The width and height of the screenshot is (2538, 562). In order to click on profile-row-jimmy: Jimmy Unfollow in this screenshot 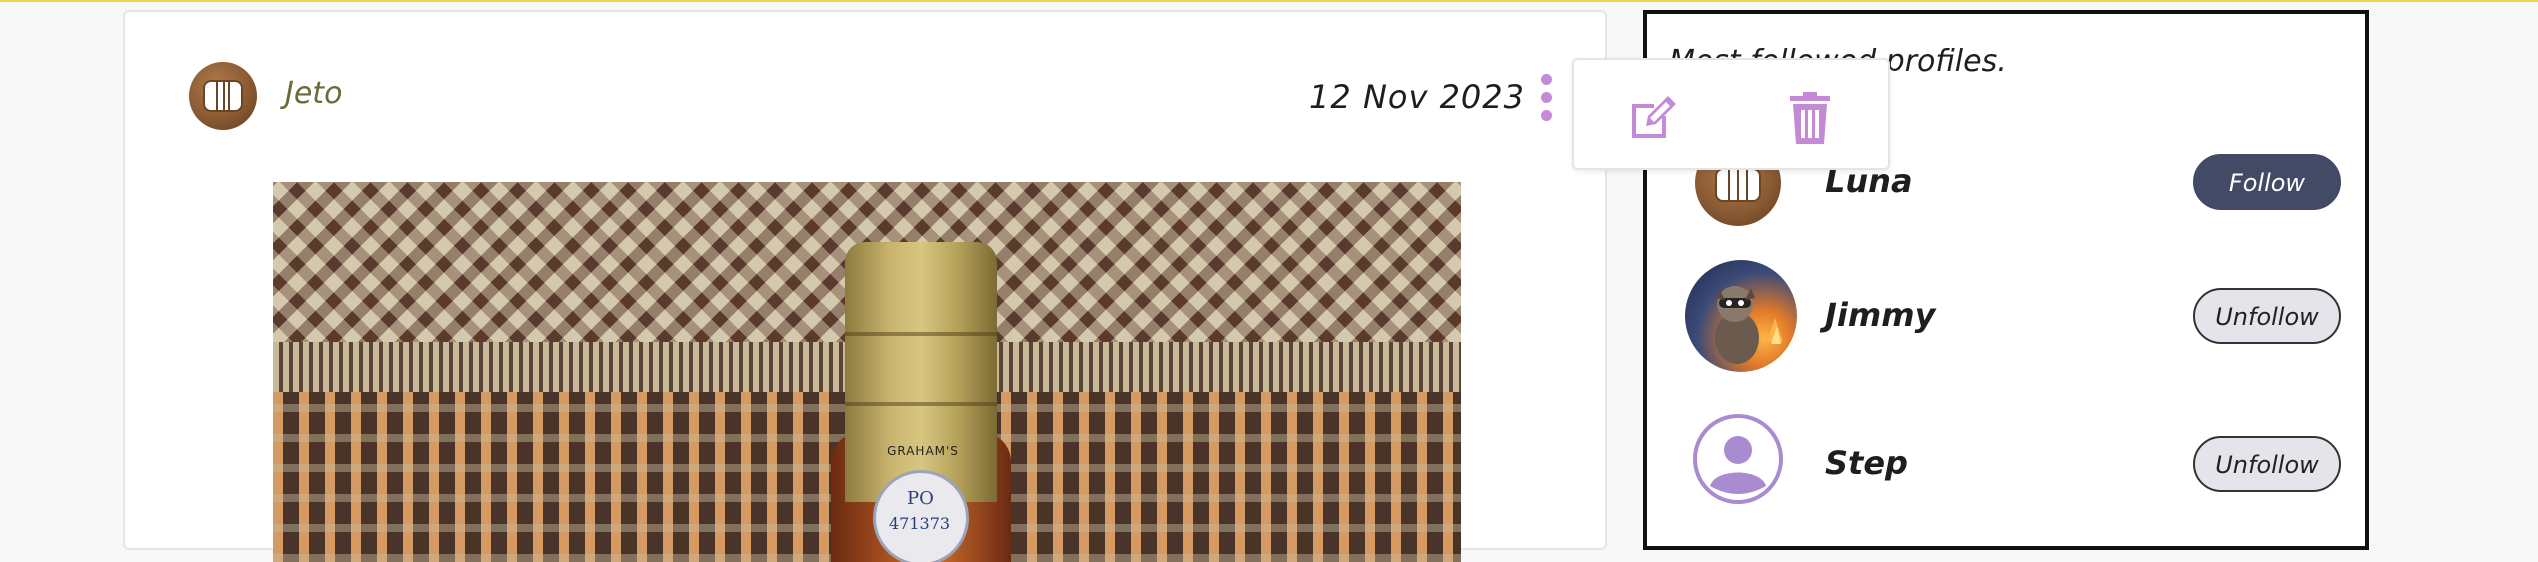, I will do `click(2006, 320)`.